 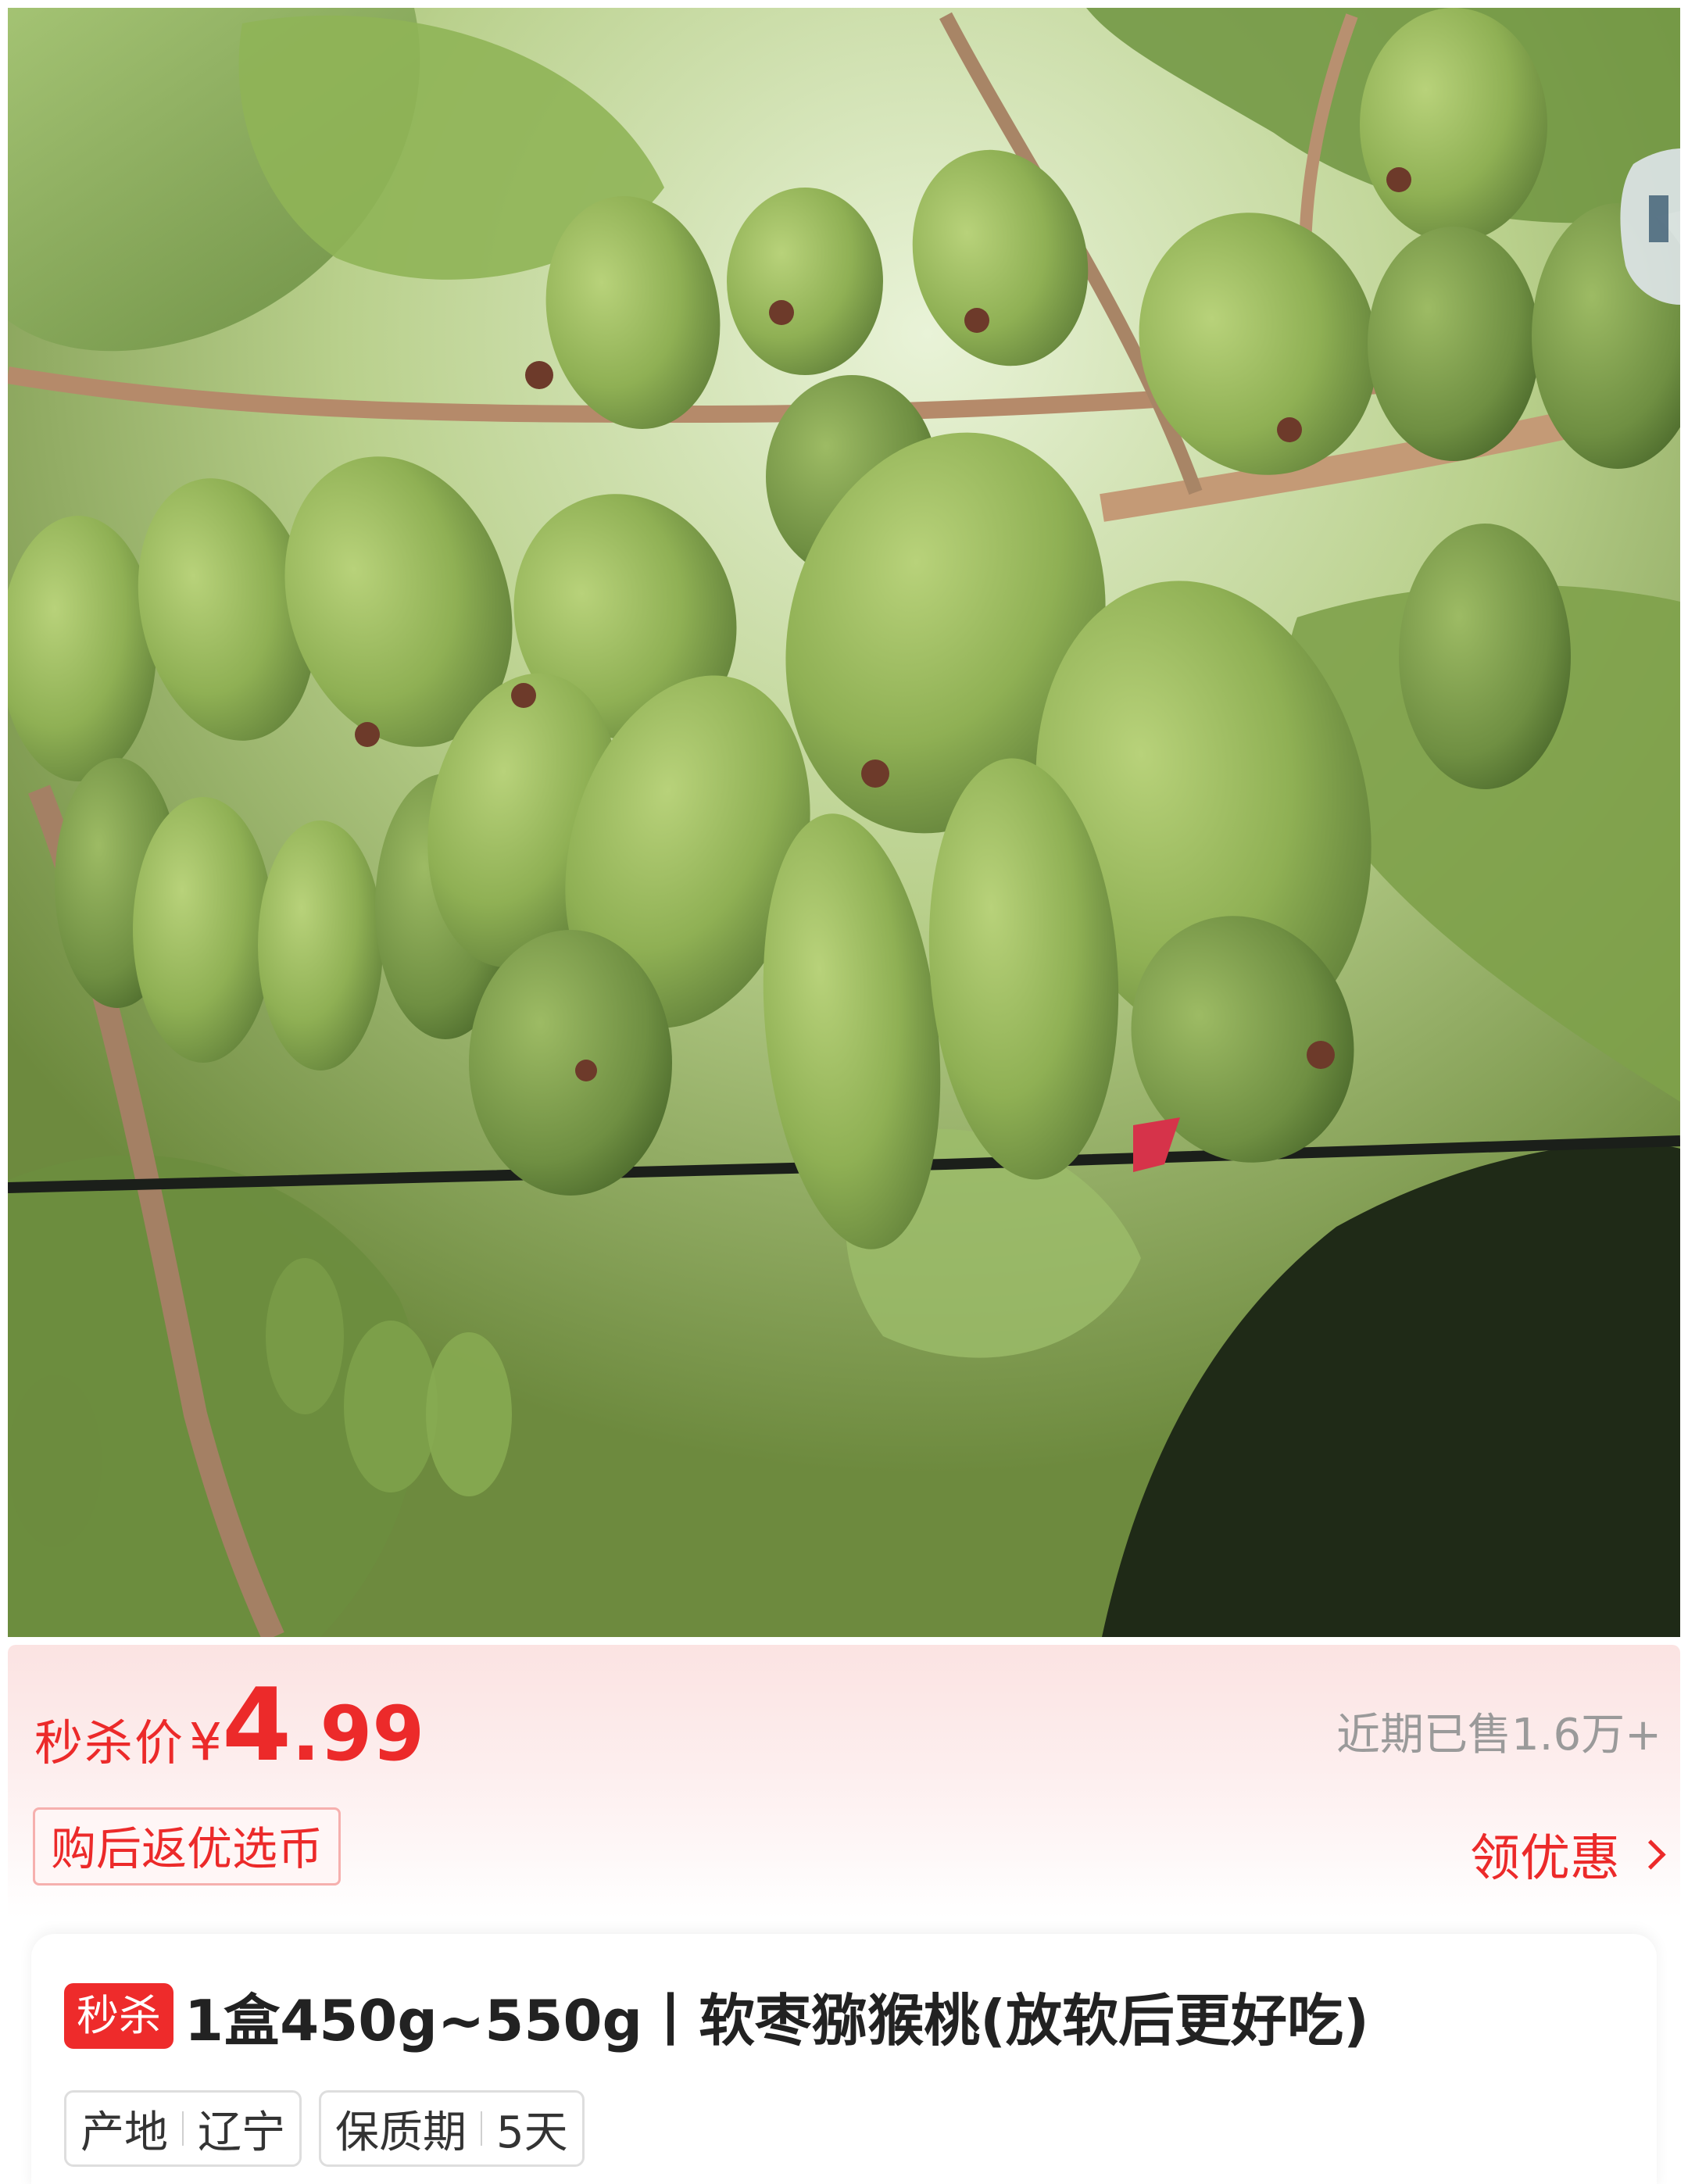 What do you see at coordinates (109, 1742) in the screenshot?
I see `price-label: 秒杀价` at bounding box center [109, 1742].